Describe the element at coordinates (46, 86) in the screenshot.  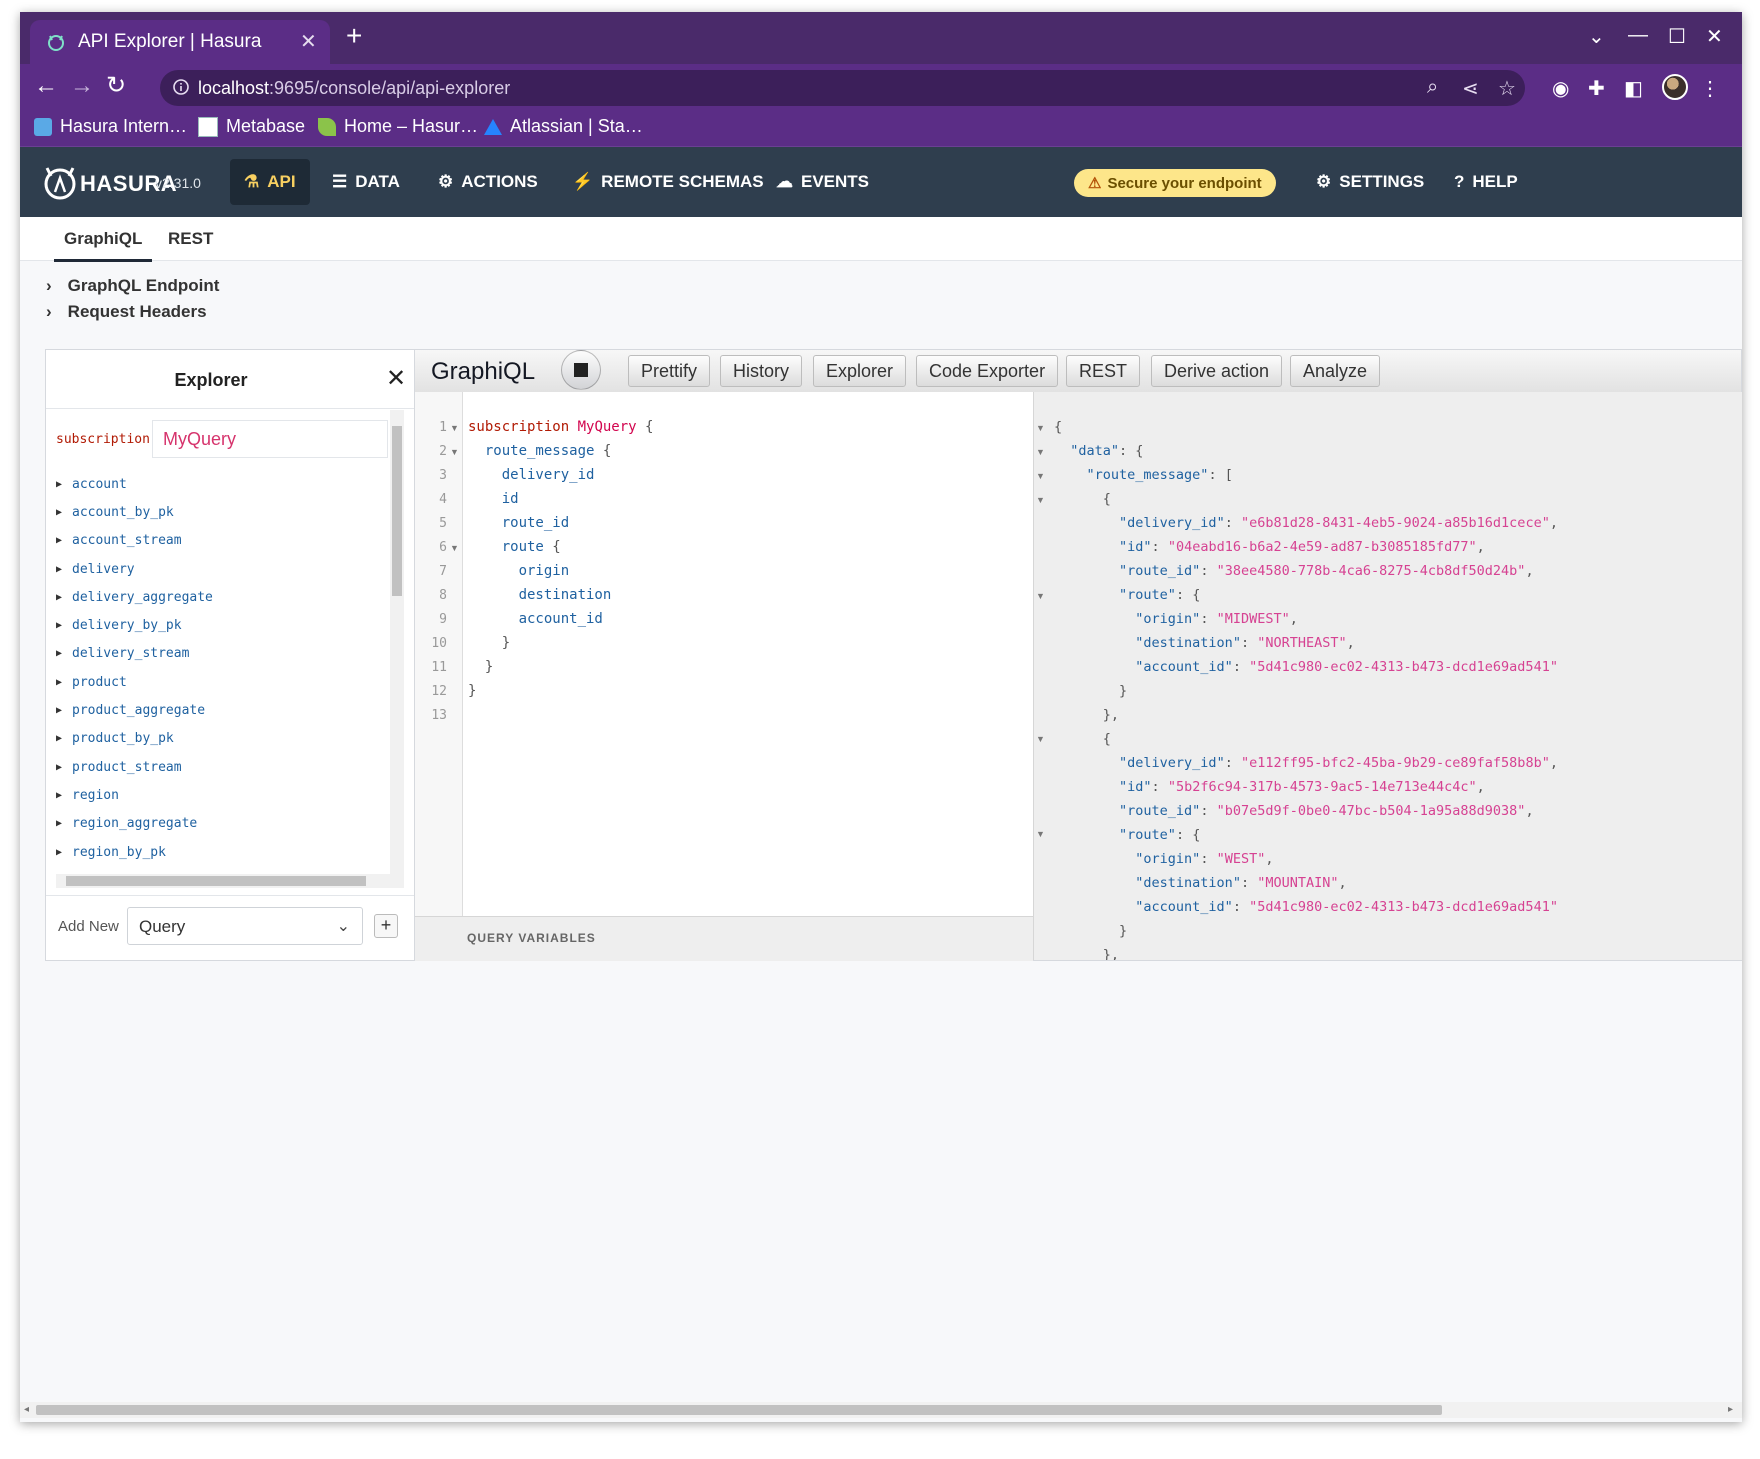
I see `back-icon: ←` at that location.